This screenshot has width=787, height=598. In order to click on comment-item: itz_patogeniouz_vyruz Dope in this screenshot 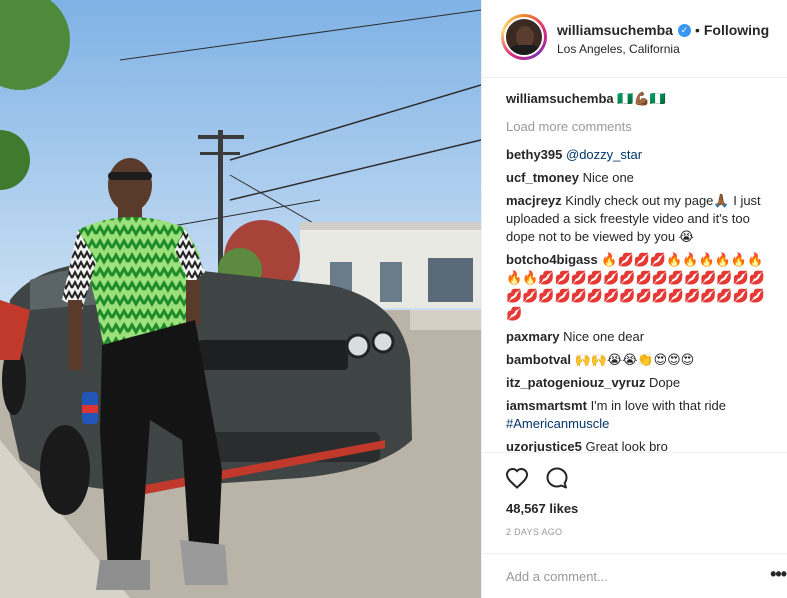, I will do `click(642, 383)`.